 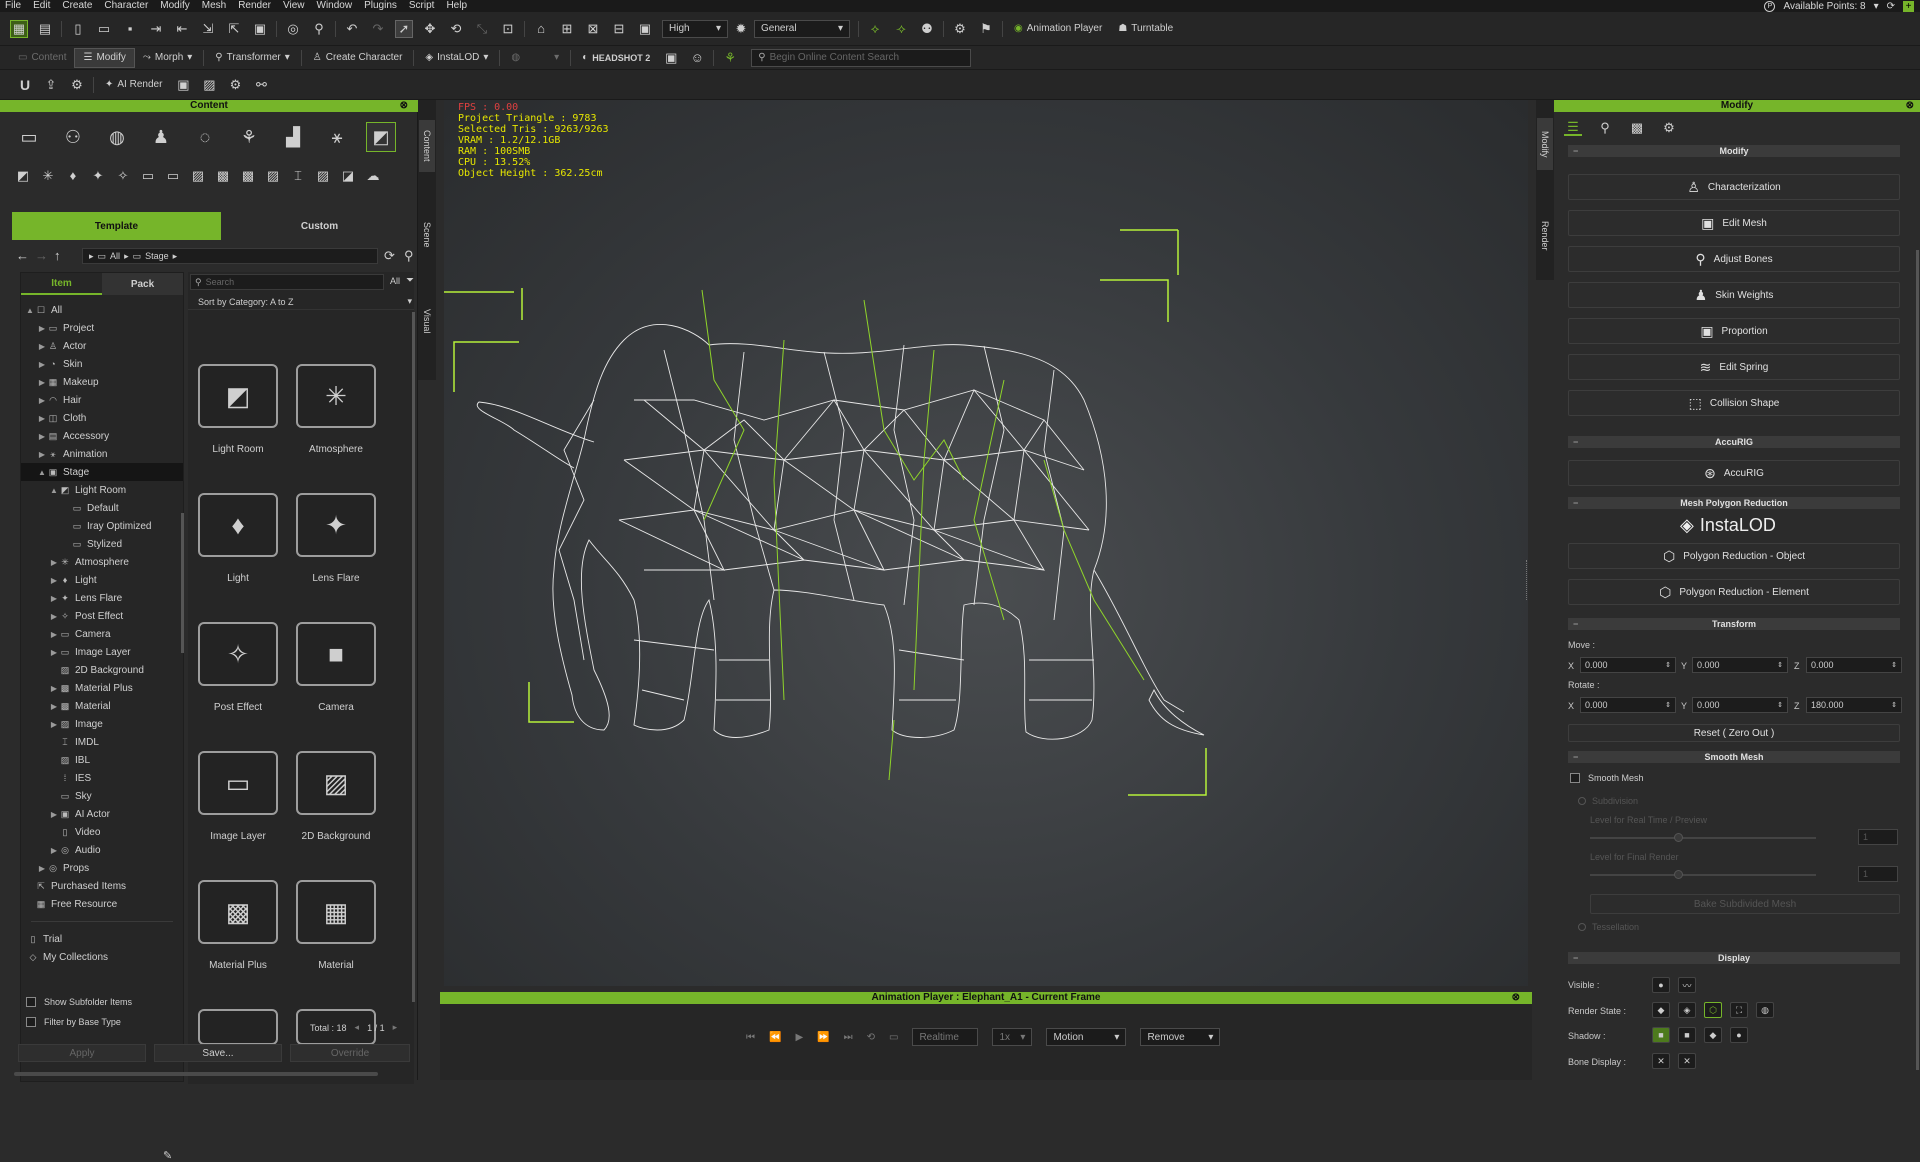 I want to click on fit-view-icon: ⊞, so click(x=567, y=29).